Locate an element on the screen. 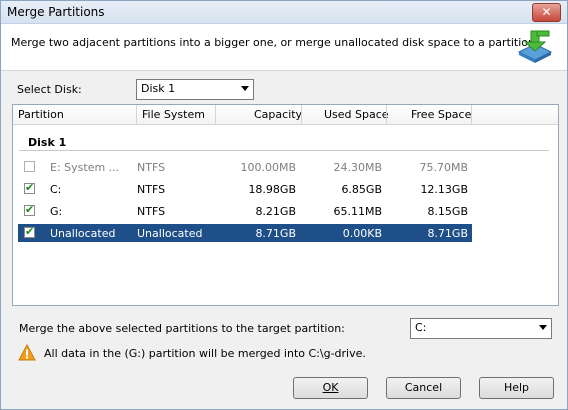  close-icon: ✕ is located at coordinates (546, 12).